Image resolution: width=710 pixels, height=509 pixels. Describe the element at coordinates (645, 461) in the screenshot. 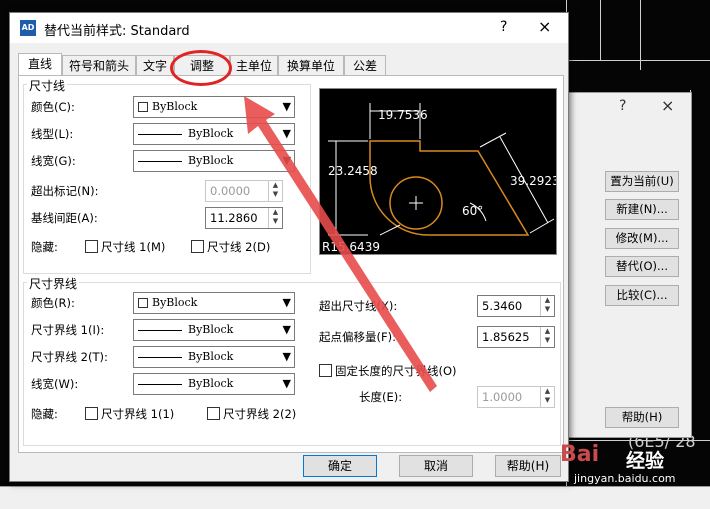

I see `watermark-title: 经验` at that location.